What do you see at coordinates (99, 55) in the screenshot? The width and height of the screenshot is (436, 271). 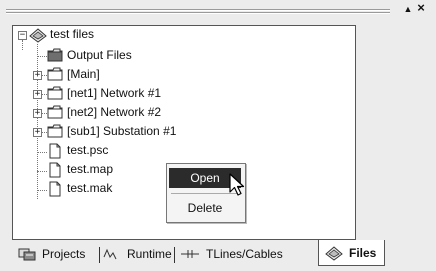 I see `tree-item-label: Output Files` at bounding box center [99, 55].